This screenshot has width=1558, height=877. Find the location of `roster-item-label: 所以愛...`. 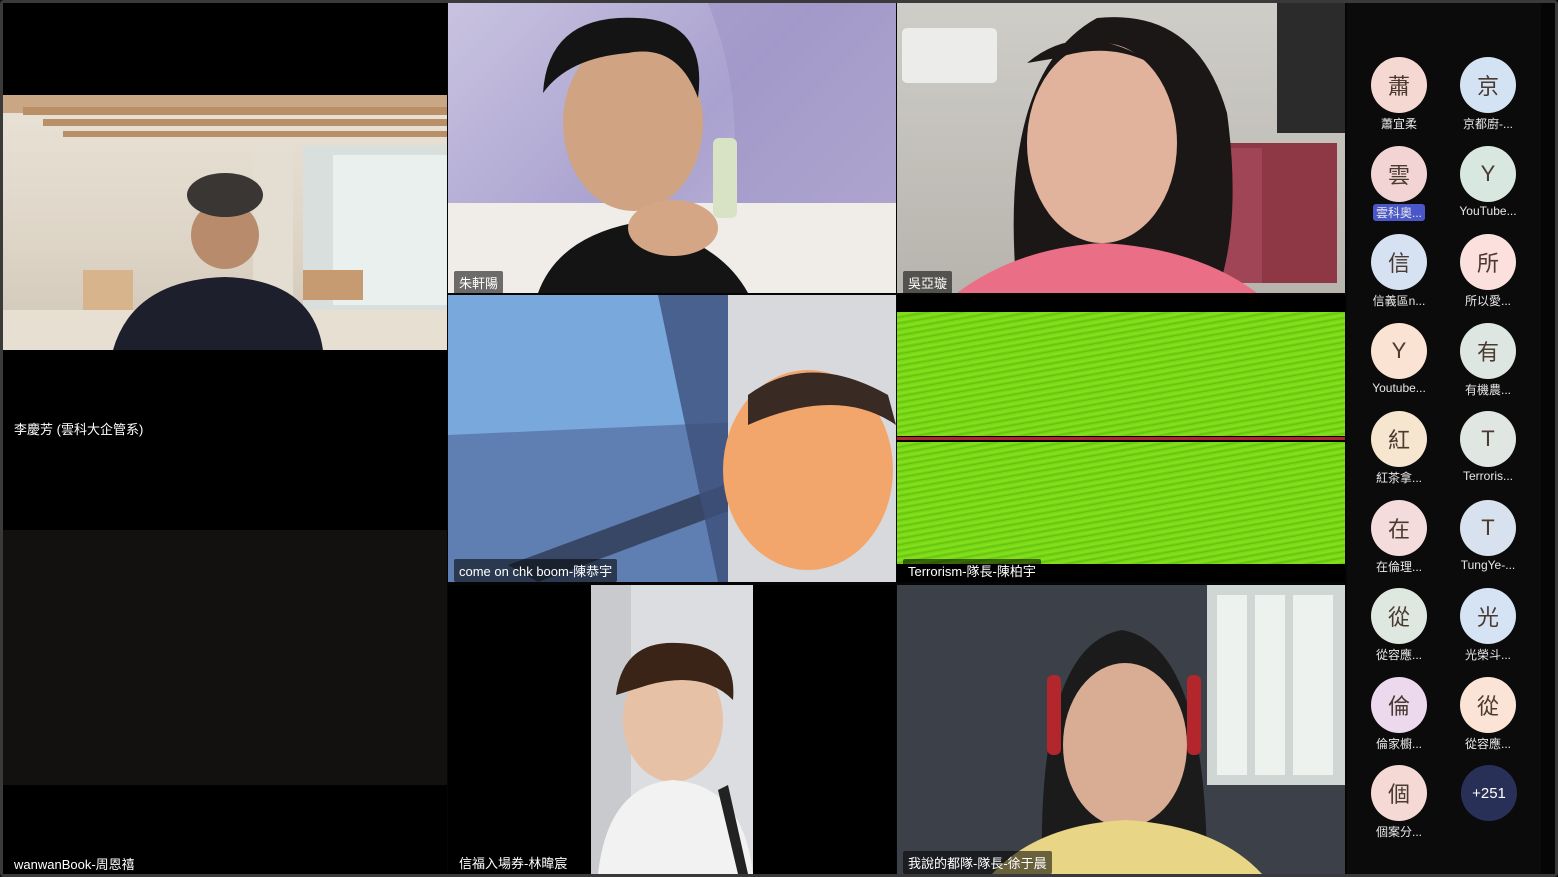

roster-item-label: 所以愛... is located at coordinates (1487, 301).